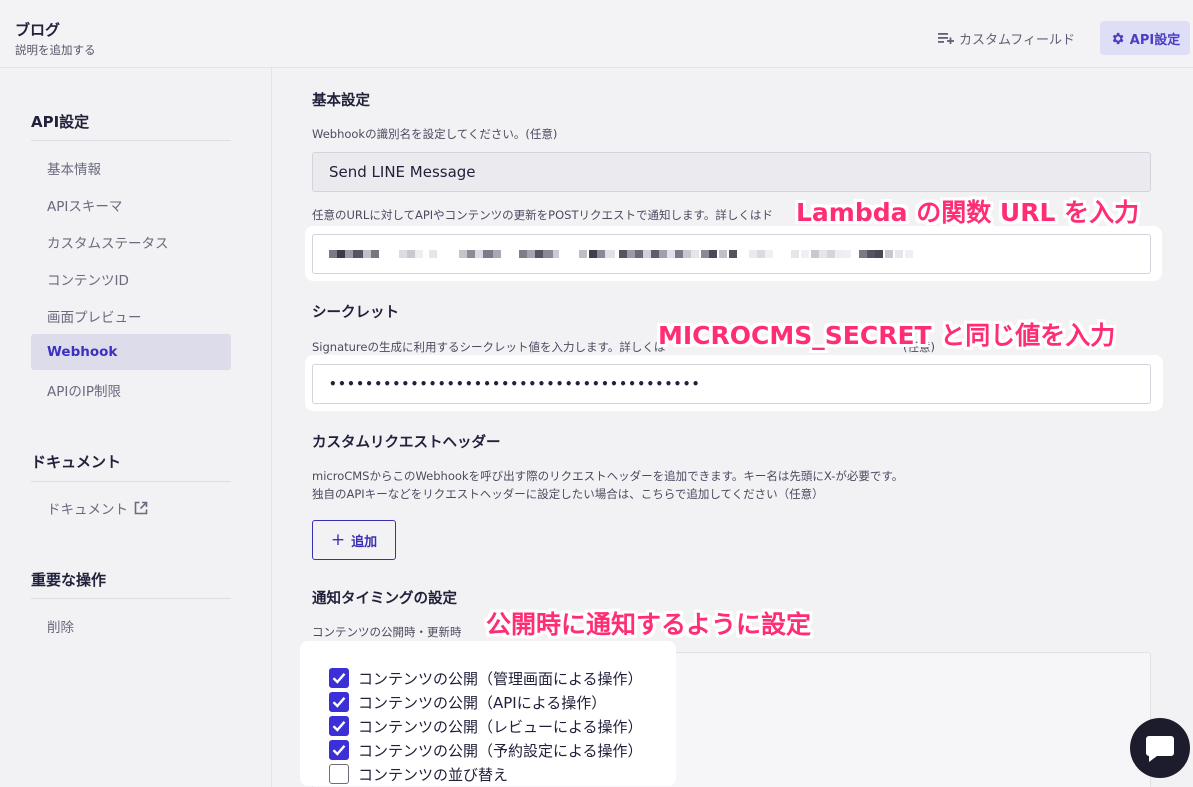 This screenshot has width=1193, height=787. What do you see at coordinates (341, 101) in the screenshot?
I see `basic-settings-title: 基本設定` at bounding box center [341, 101].